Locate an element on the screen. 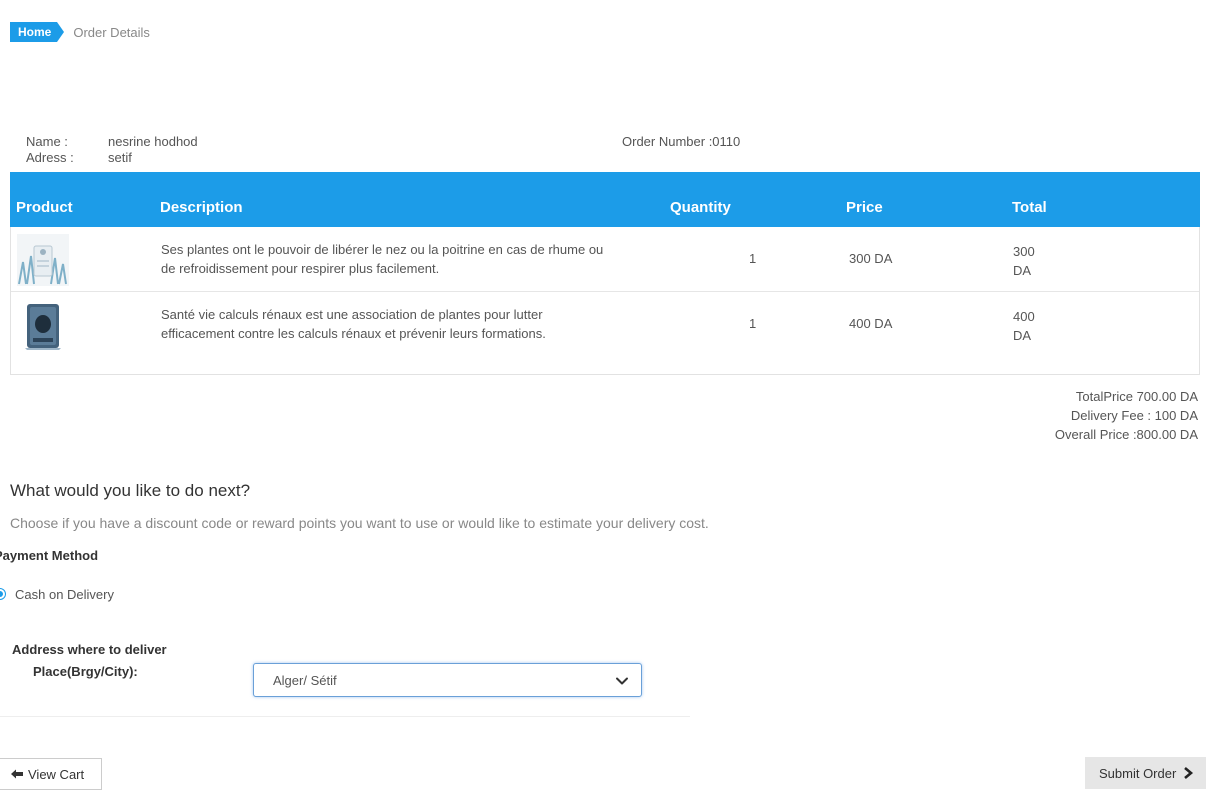 Image resolution: width=1206 pixels, height=790 pixels. chevron-right-icon is located at coordinates (1189, 773).